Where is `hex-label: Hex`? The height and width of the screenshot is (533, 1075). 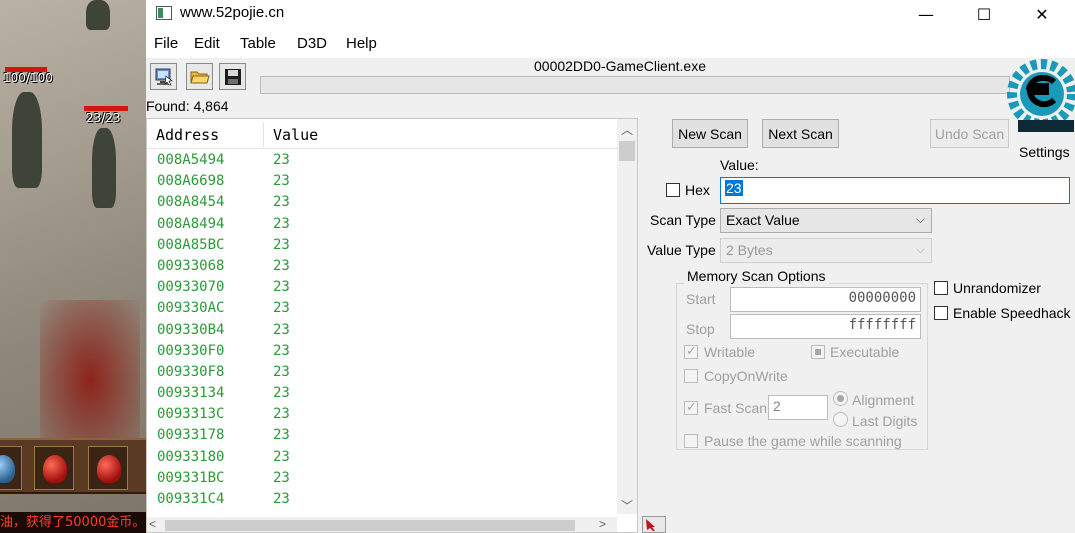 hex-label: Hex is located at coordinates (697, 190).